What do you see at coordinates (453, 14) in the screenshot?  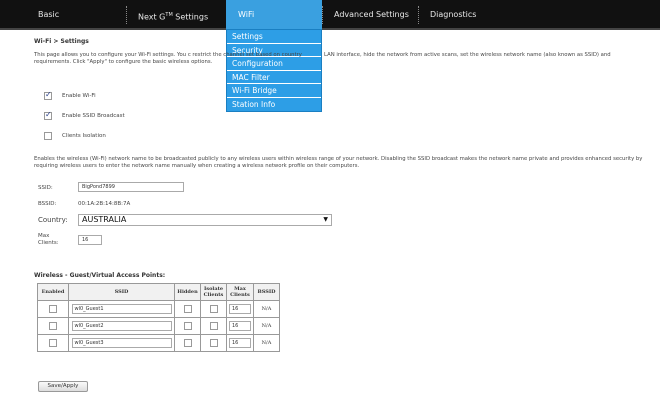 I see `nav-diagnostics-label: Diagnostics` at bounding box center [453, 14].